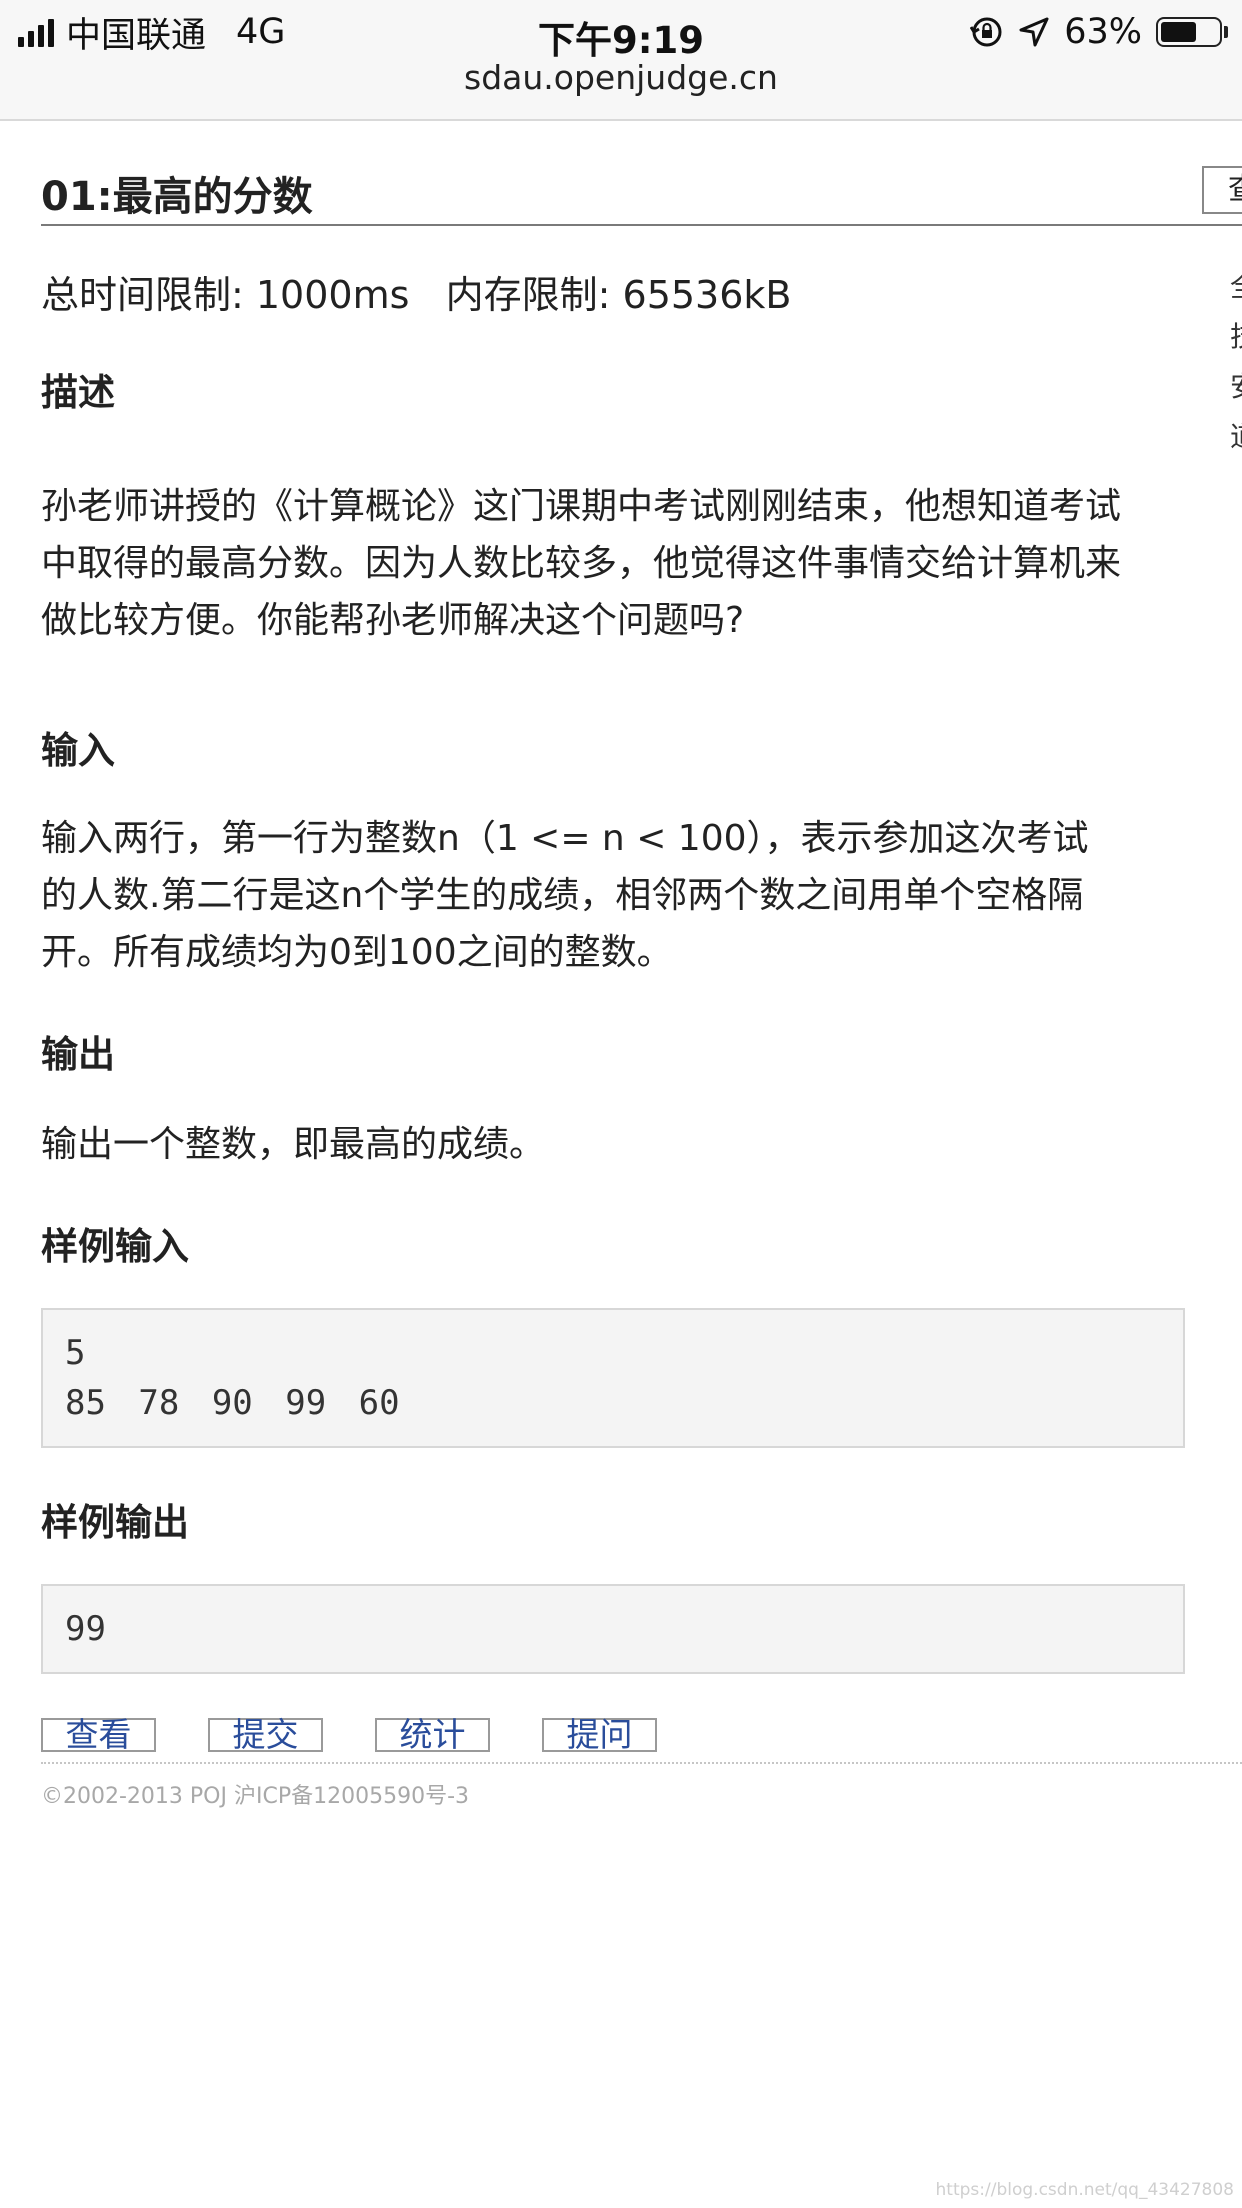 The image size is (1242, 2208). What do you see at coordinates (1103, 32) in the screenshot?
I see `battery-percent: 63%` at bounding box center [1103, 32].